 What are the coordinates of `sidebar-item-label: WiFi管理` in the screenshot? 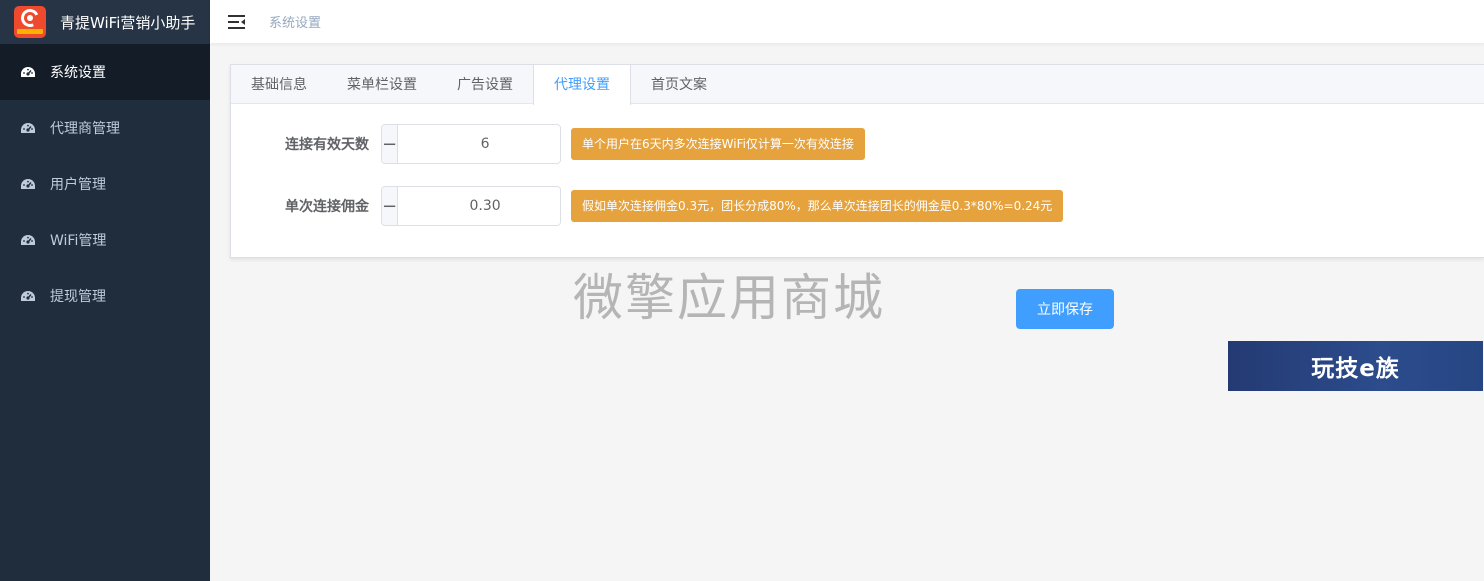 It's located at (78, 241).